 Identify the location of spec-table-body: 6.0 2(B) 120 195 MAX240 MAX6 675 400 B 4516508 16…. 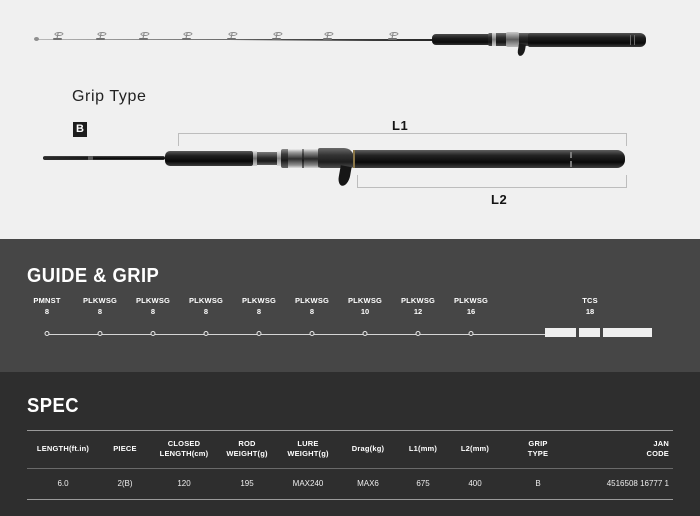
(350, 484).